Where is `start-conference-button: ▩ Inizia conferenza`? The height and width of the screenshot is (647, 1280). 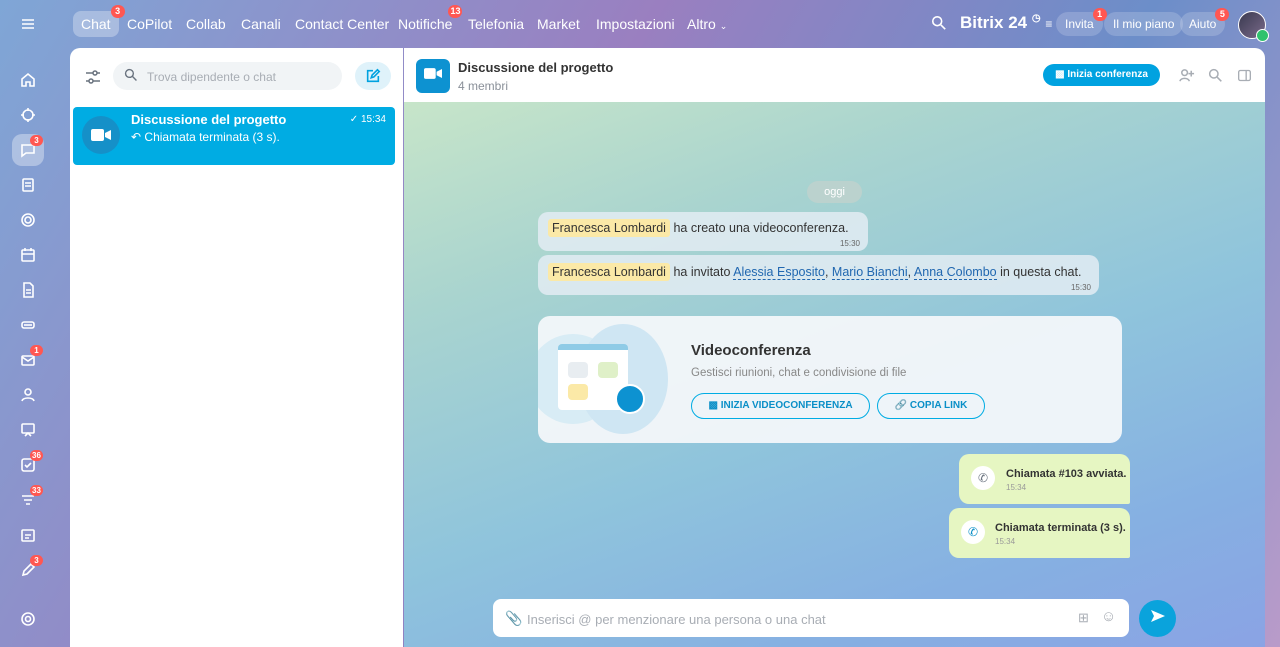 start-conference-button: ▩ Inizia conferenza is located at coordinates (1101, 75).